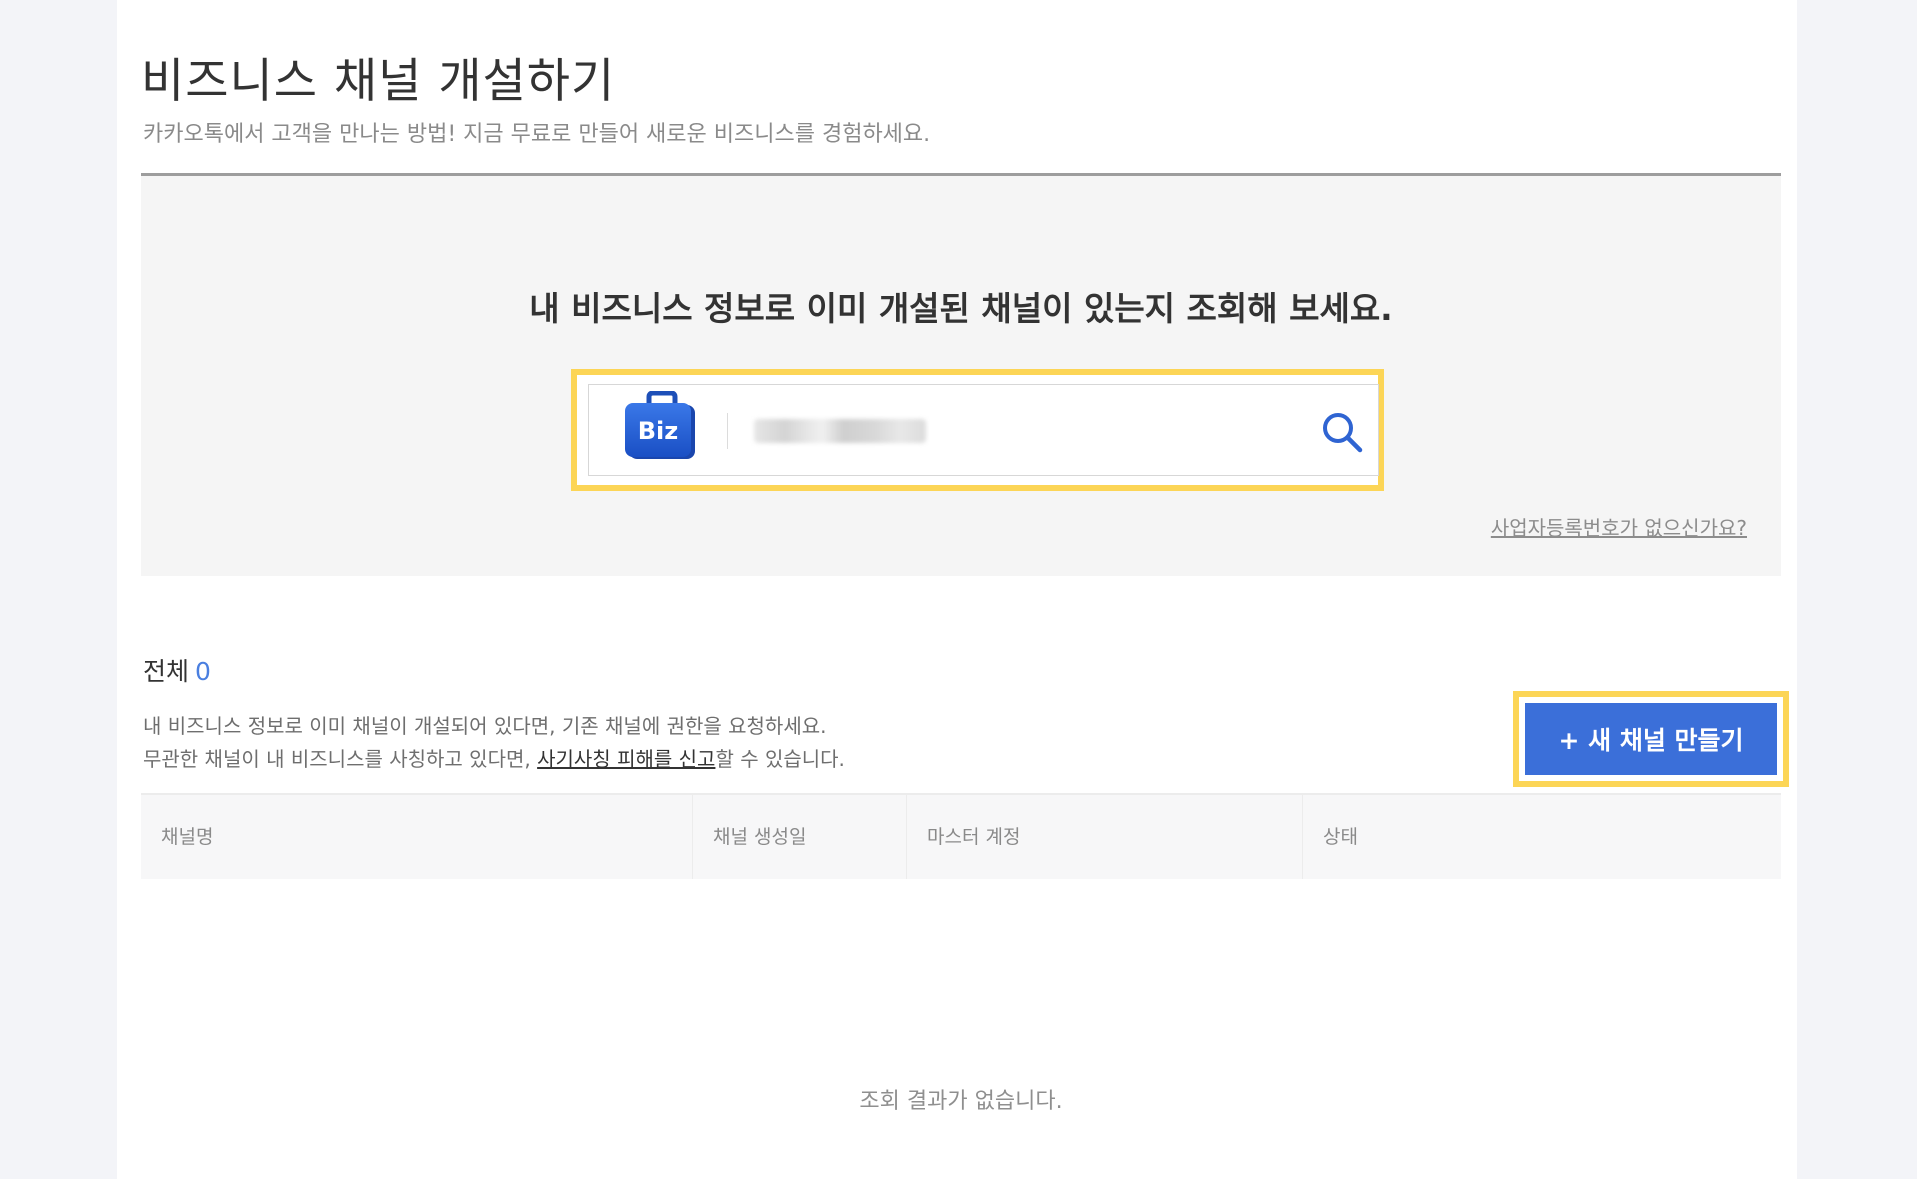 The height and width of the screenshot is (1179, 1917). Describe the element at coordinates (1541, 837) in the screenshot. I see `column-header-status: 상태` at that location.